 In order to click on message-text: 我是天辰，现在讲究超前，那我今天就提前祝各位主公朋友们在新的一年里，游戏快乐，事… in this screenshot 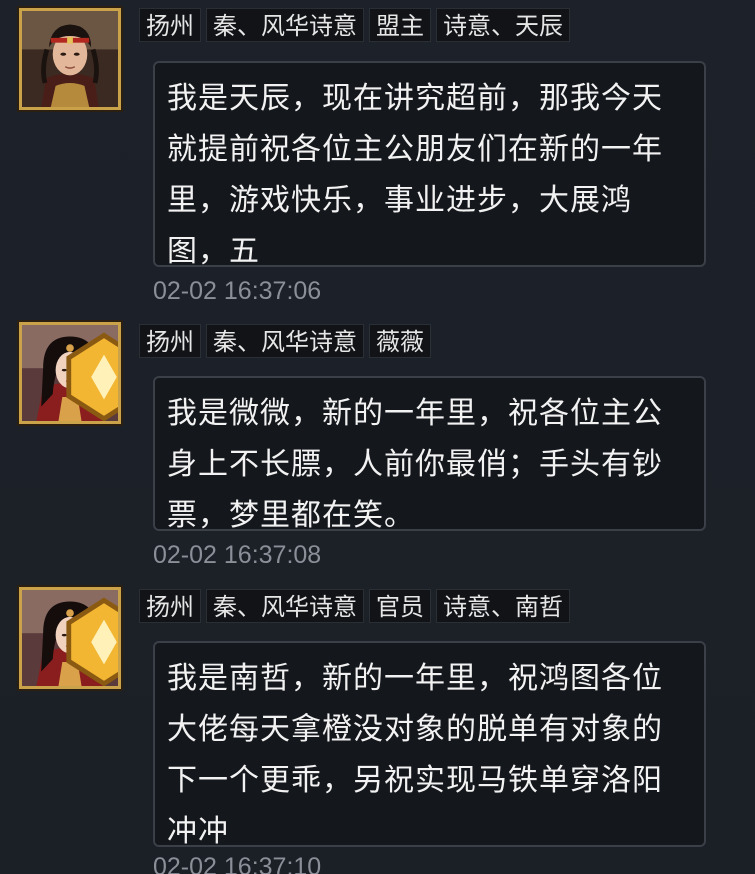, I will do `click(415, 175)`.